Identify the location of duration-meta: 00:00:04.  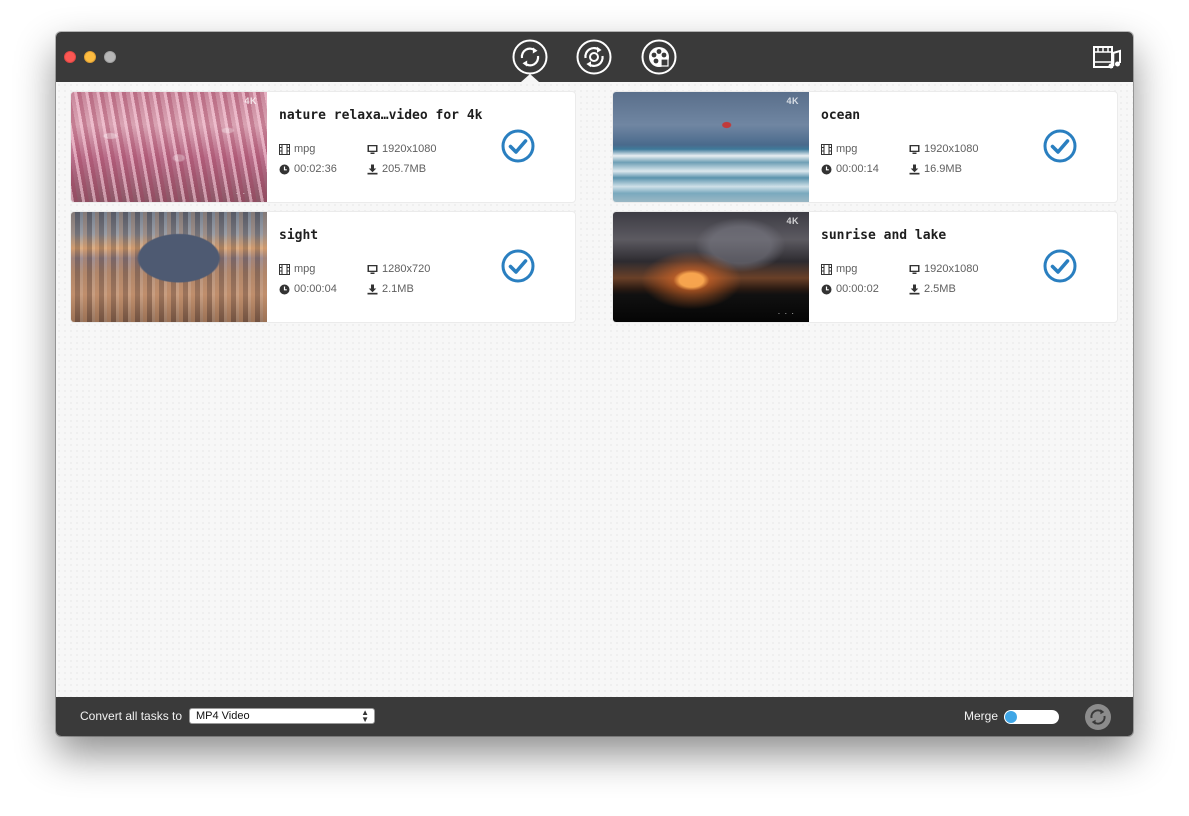
(308, 289).